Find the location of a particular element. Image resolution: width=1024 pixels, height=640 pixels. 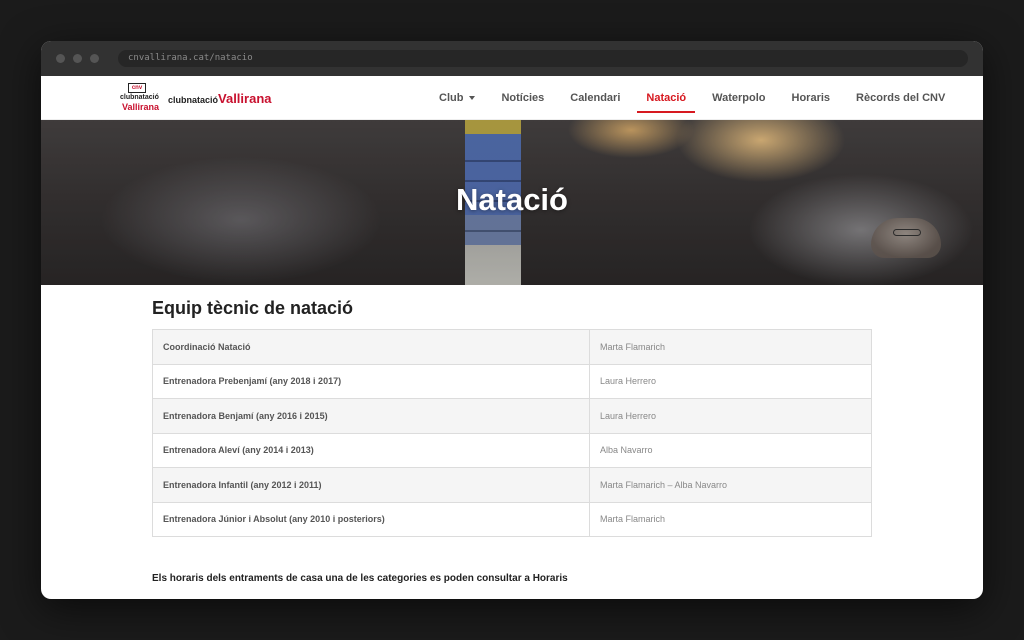

nav-item-label: Natació is located at coordinates (666, 98).